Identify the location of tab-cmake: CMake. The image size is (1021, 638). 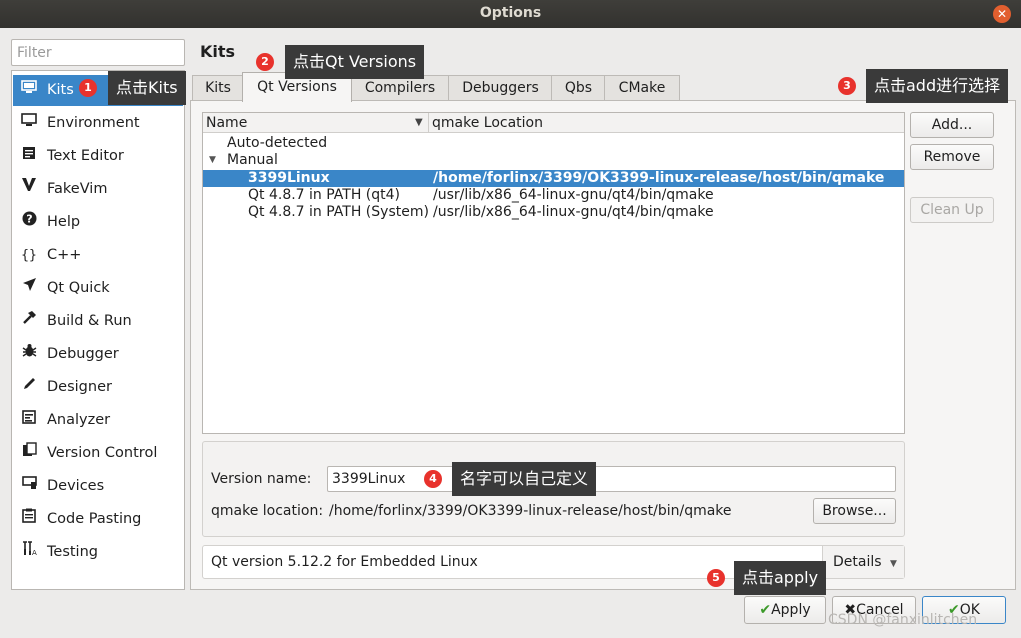
(642, 88).